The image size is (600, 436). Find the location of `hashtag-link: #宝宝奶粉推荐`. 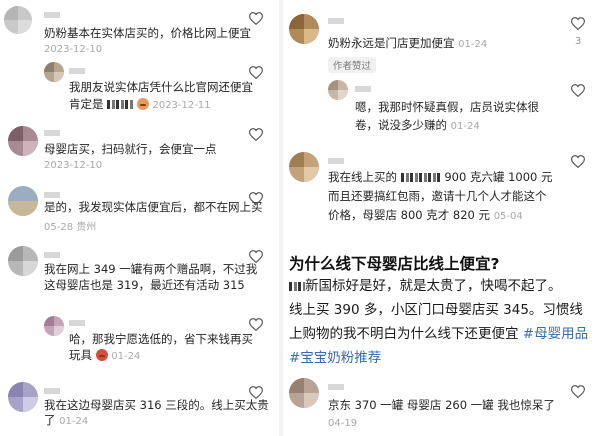

hashtag-link: #宝宝奶粉推荐 is located at coordinates (335, 358).